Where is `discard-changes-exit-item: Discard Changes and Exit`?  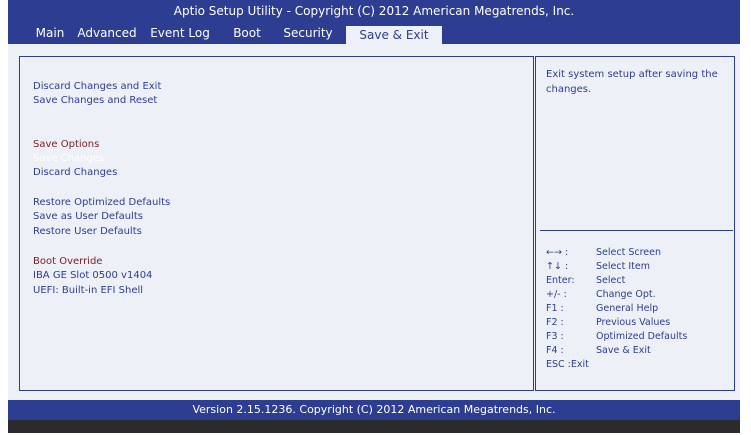 discard-changes-exit-item: Discard Changes and Exit is located at coordinates (97, 86).